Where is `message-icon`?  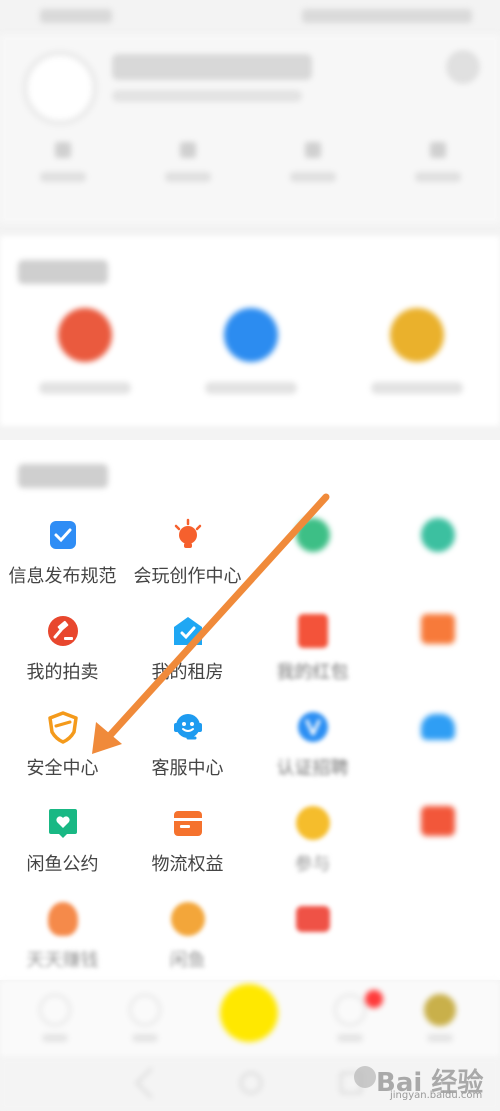
message-icon is located at coordinates (350, 1010).